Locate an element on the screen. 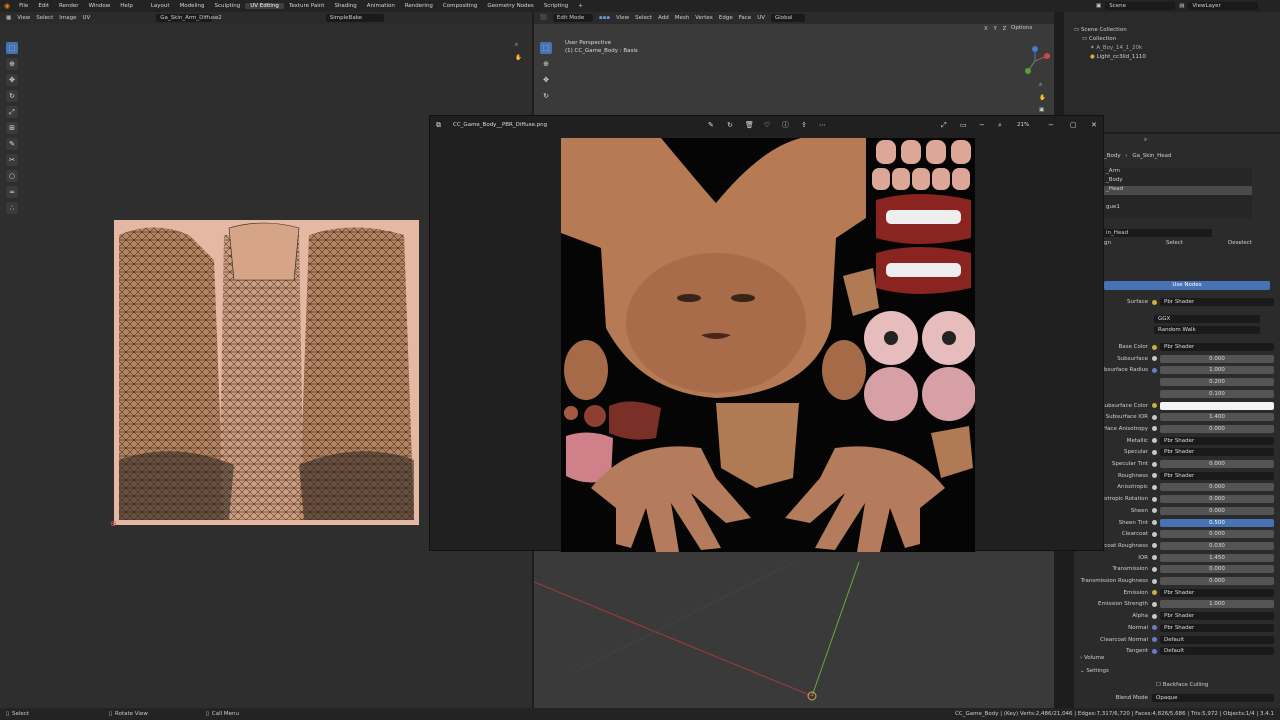 Image resolution: width=1280 pixels, height=720 pixels. uv-2d-cursor-icon: ⊕ is located at coordinates (113, 523).